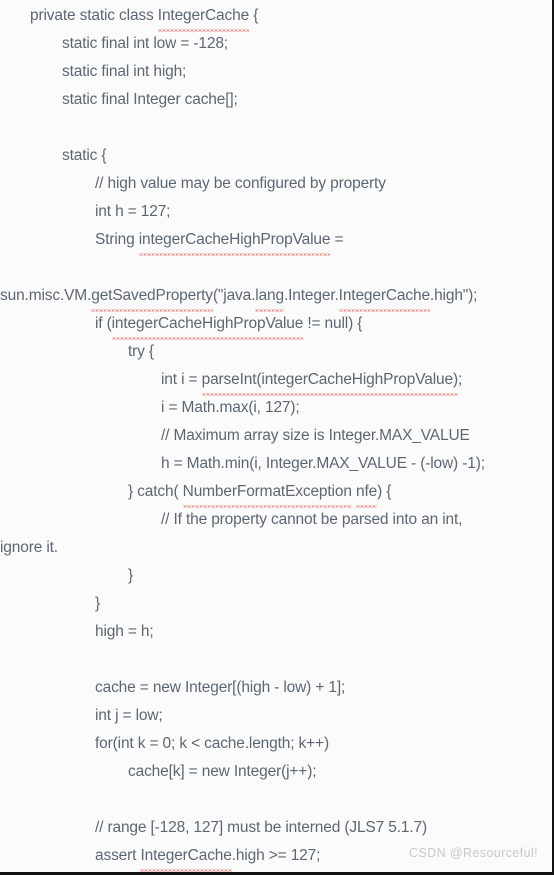 This screenshot has height=875, width=554. I want to click on code-line: String integerCacheHighPropValue =, so click(276, 241).